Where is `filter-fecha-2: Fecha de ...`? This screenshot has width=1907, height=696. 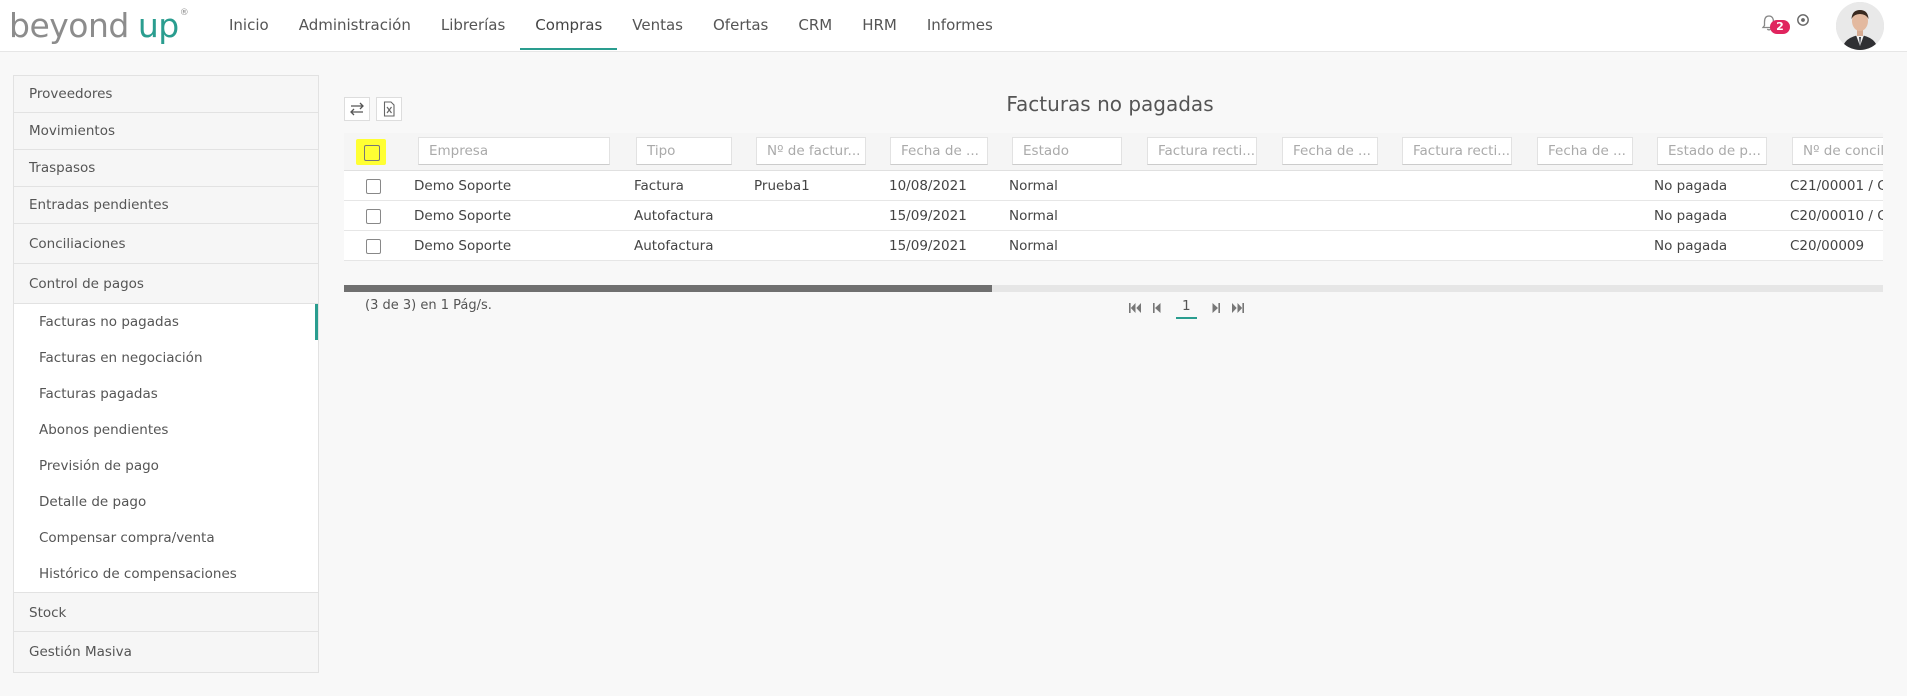 filter-fecha-2: Fecha de ... is located at coordinates (1330, 151).